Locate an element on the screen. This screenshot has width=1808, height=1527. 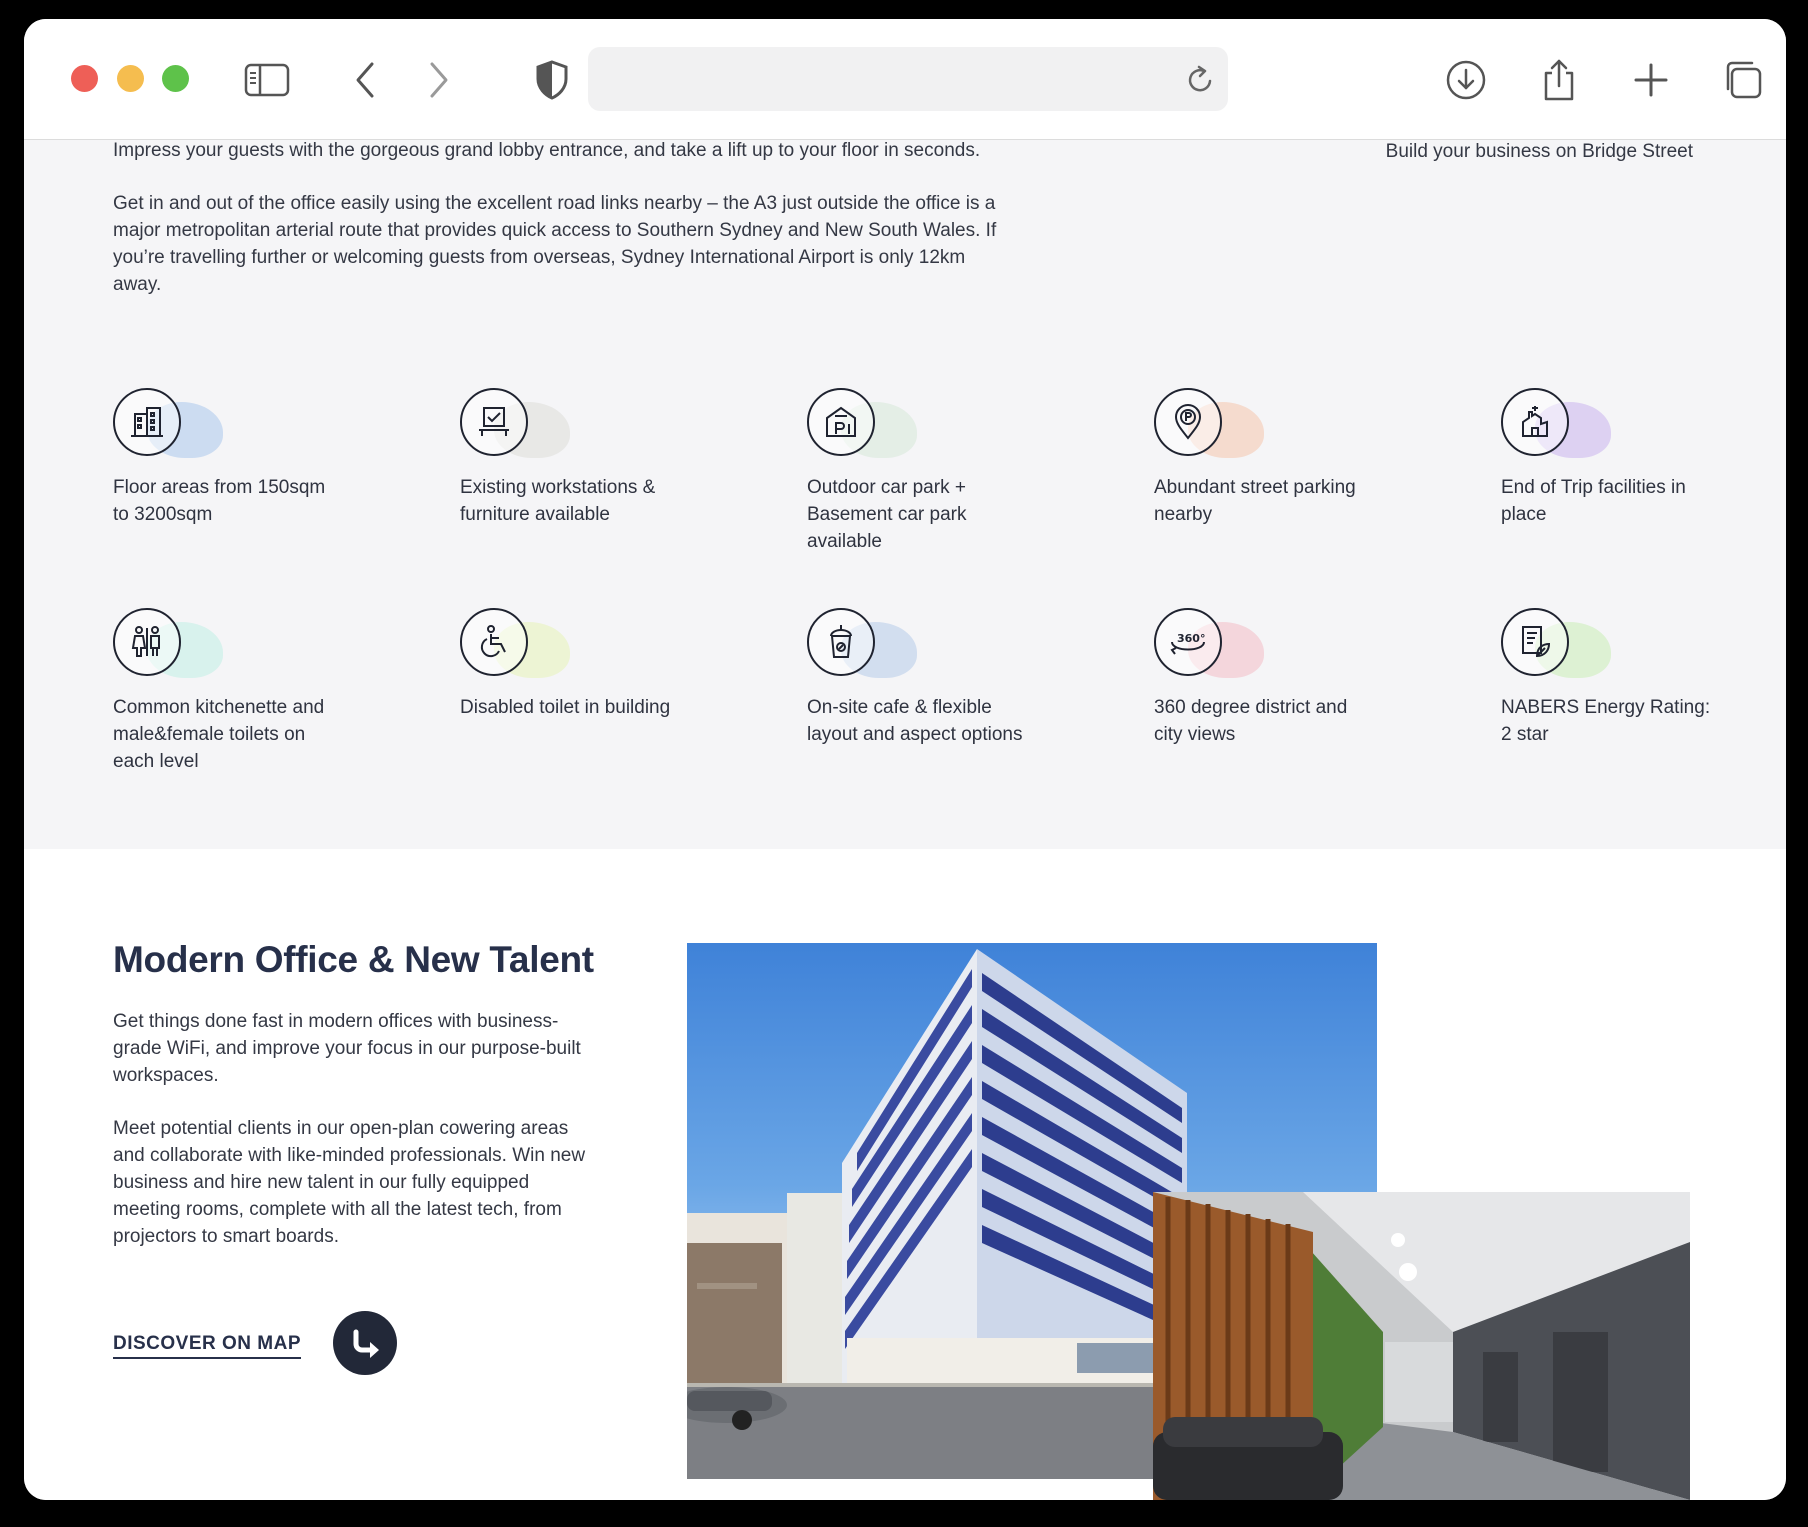
new-tab-icon is located at coordinates (1651, 80).